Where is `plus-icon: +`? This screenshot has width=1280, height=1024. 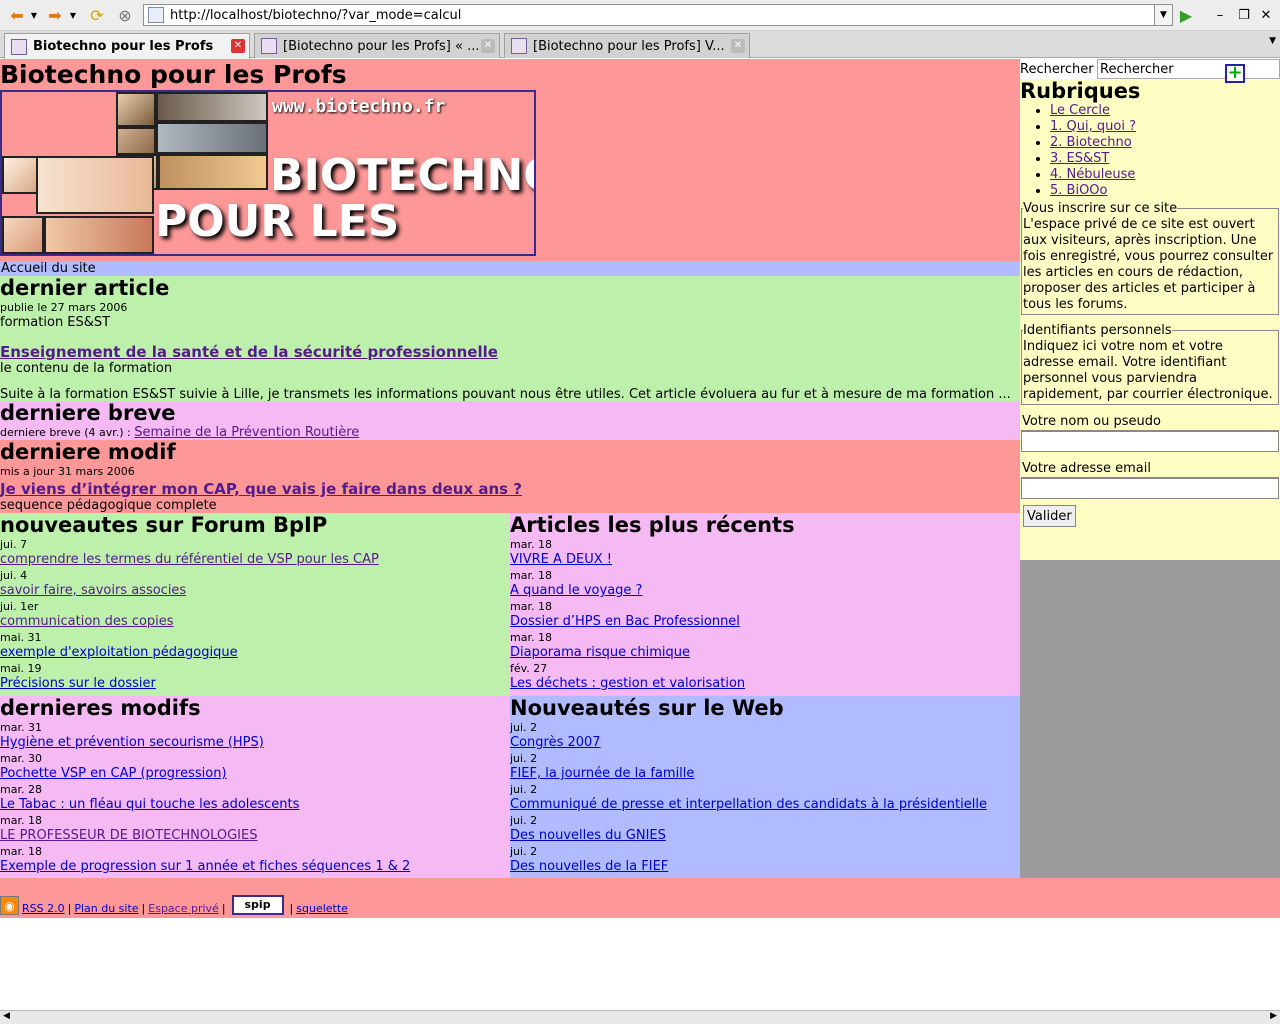
plus-icon: + is located at coordinates (1235, 73).